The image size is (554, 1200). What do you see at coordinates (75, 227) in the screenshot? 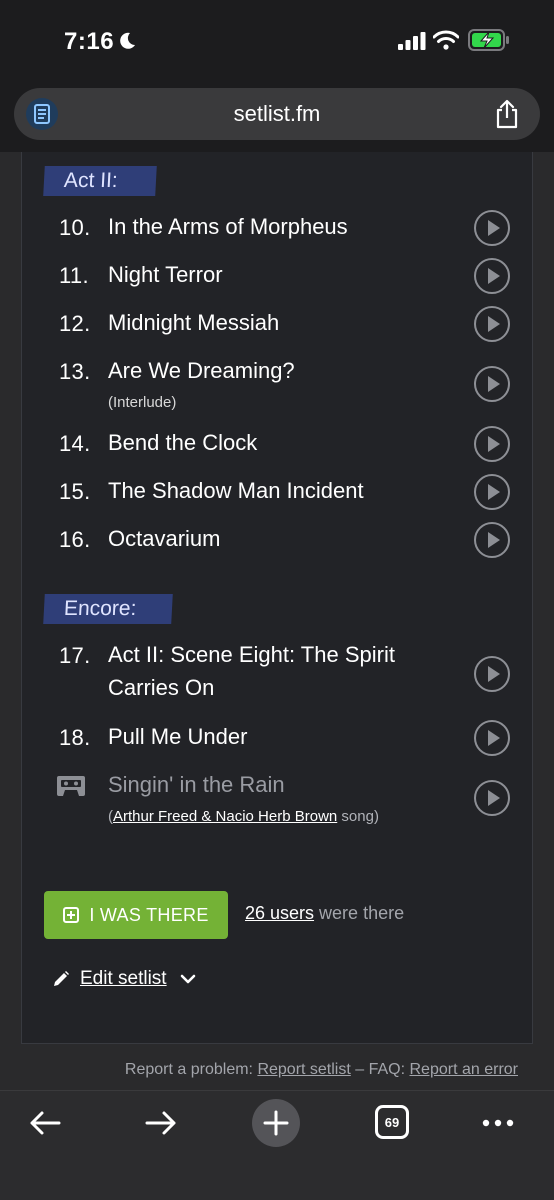
I see `song-number: 10.` at bounding box center [75, 227].